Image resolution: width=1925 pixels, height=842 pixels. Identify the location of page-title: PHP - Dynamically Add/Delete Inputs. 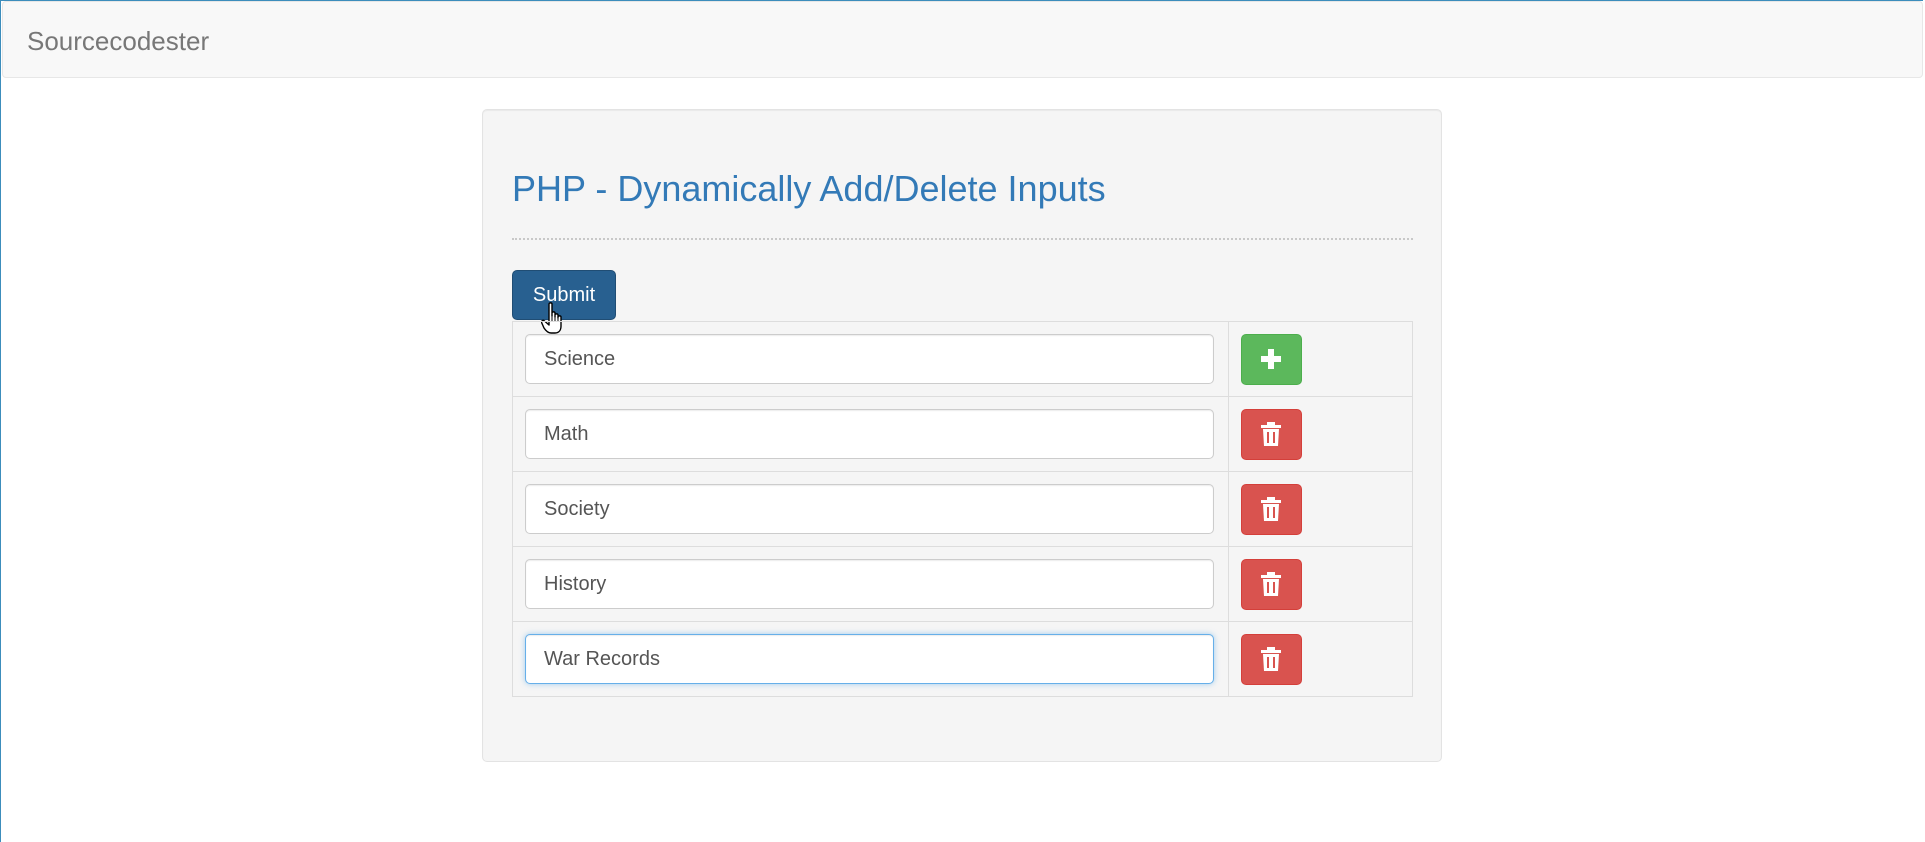
(809, 188).